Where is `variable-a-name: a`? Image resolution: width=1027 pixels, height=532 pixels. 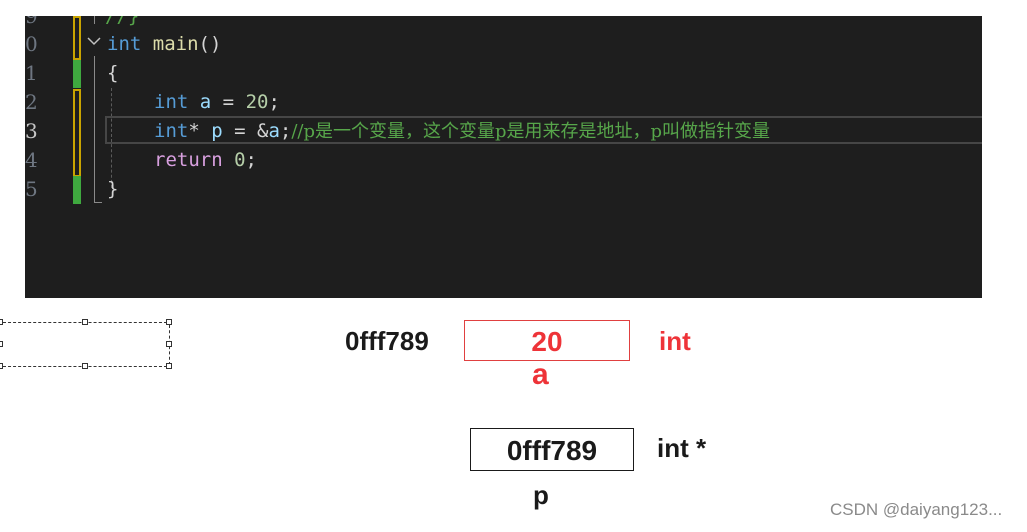
variable-a-name: a is located at coordinates (540, 374).